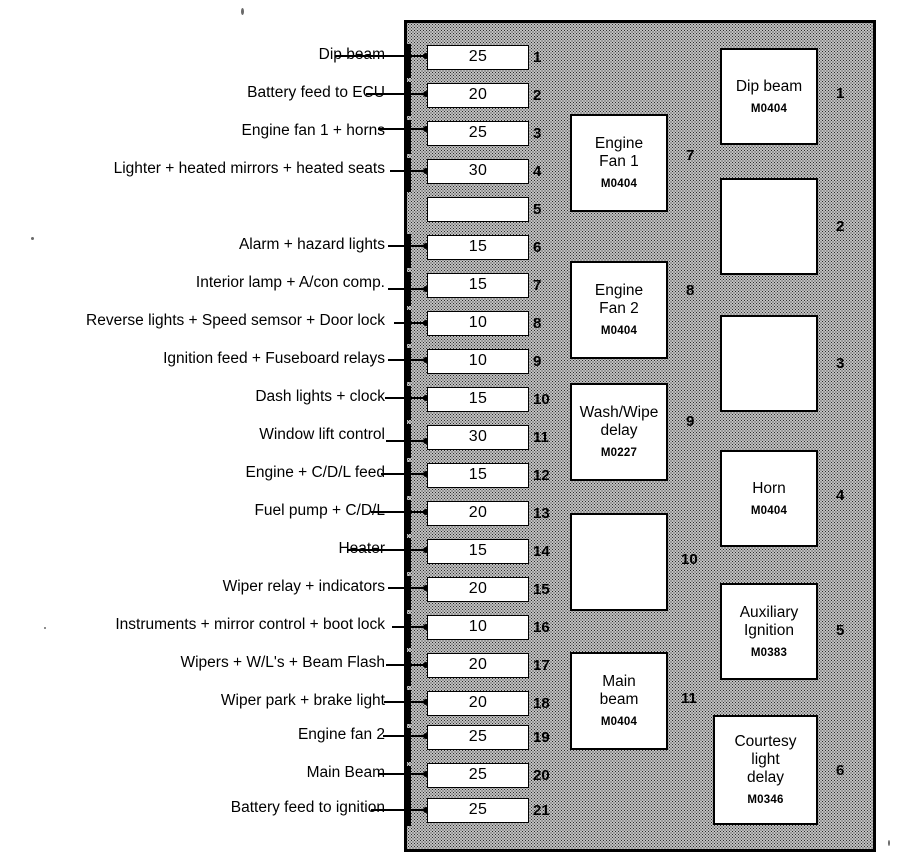 The width and height of the screenshot is (900, 868). What do you see at coordinates (619, 681) in the screenshot?
I see `relay-name-line1: Main` at bounding box center [619, 681].